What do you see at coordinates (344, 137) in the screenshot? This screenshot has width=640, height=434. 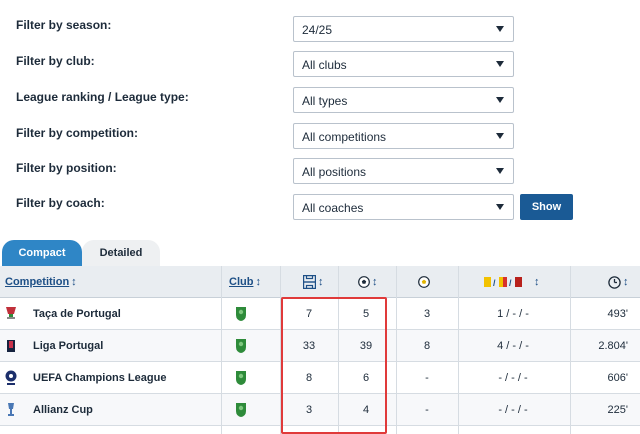 I see `competition-select-value: All competitions` at bounding box center [344, 137].